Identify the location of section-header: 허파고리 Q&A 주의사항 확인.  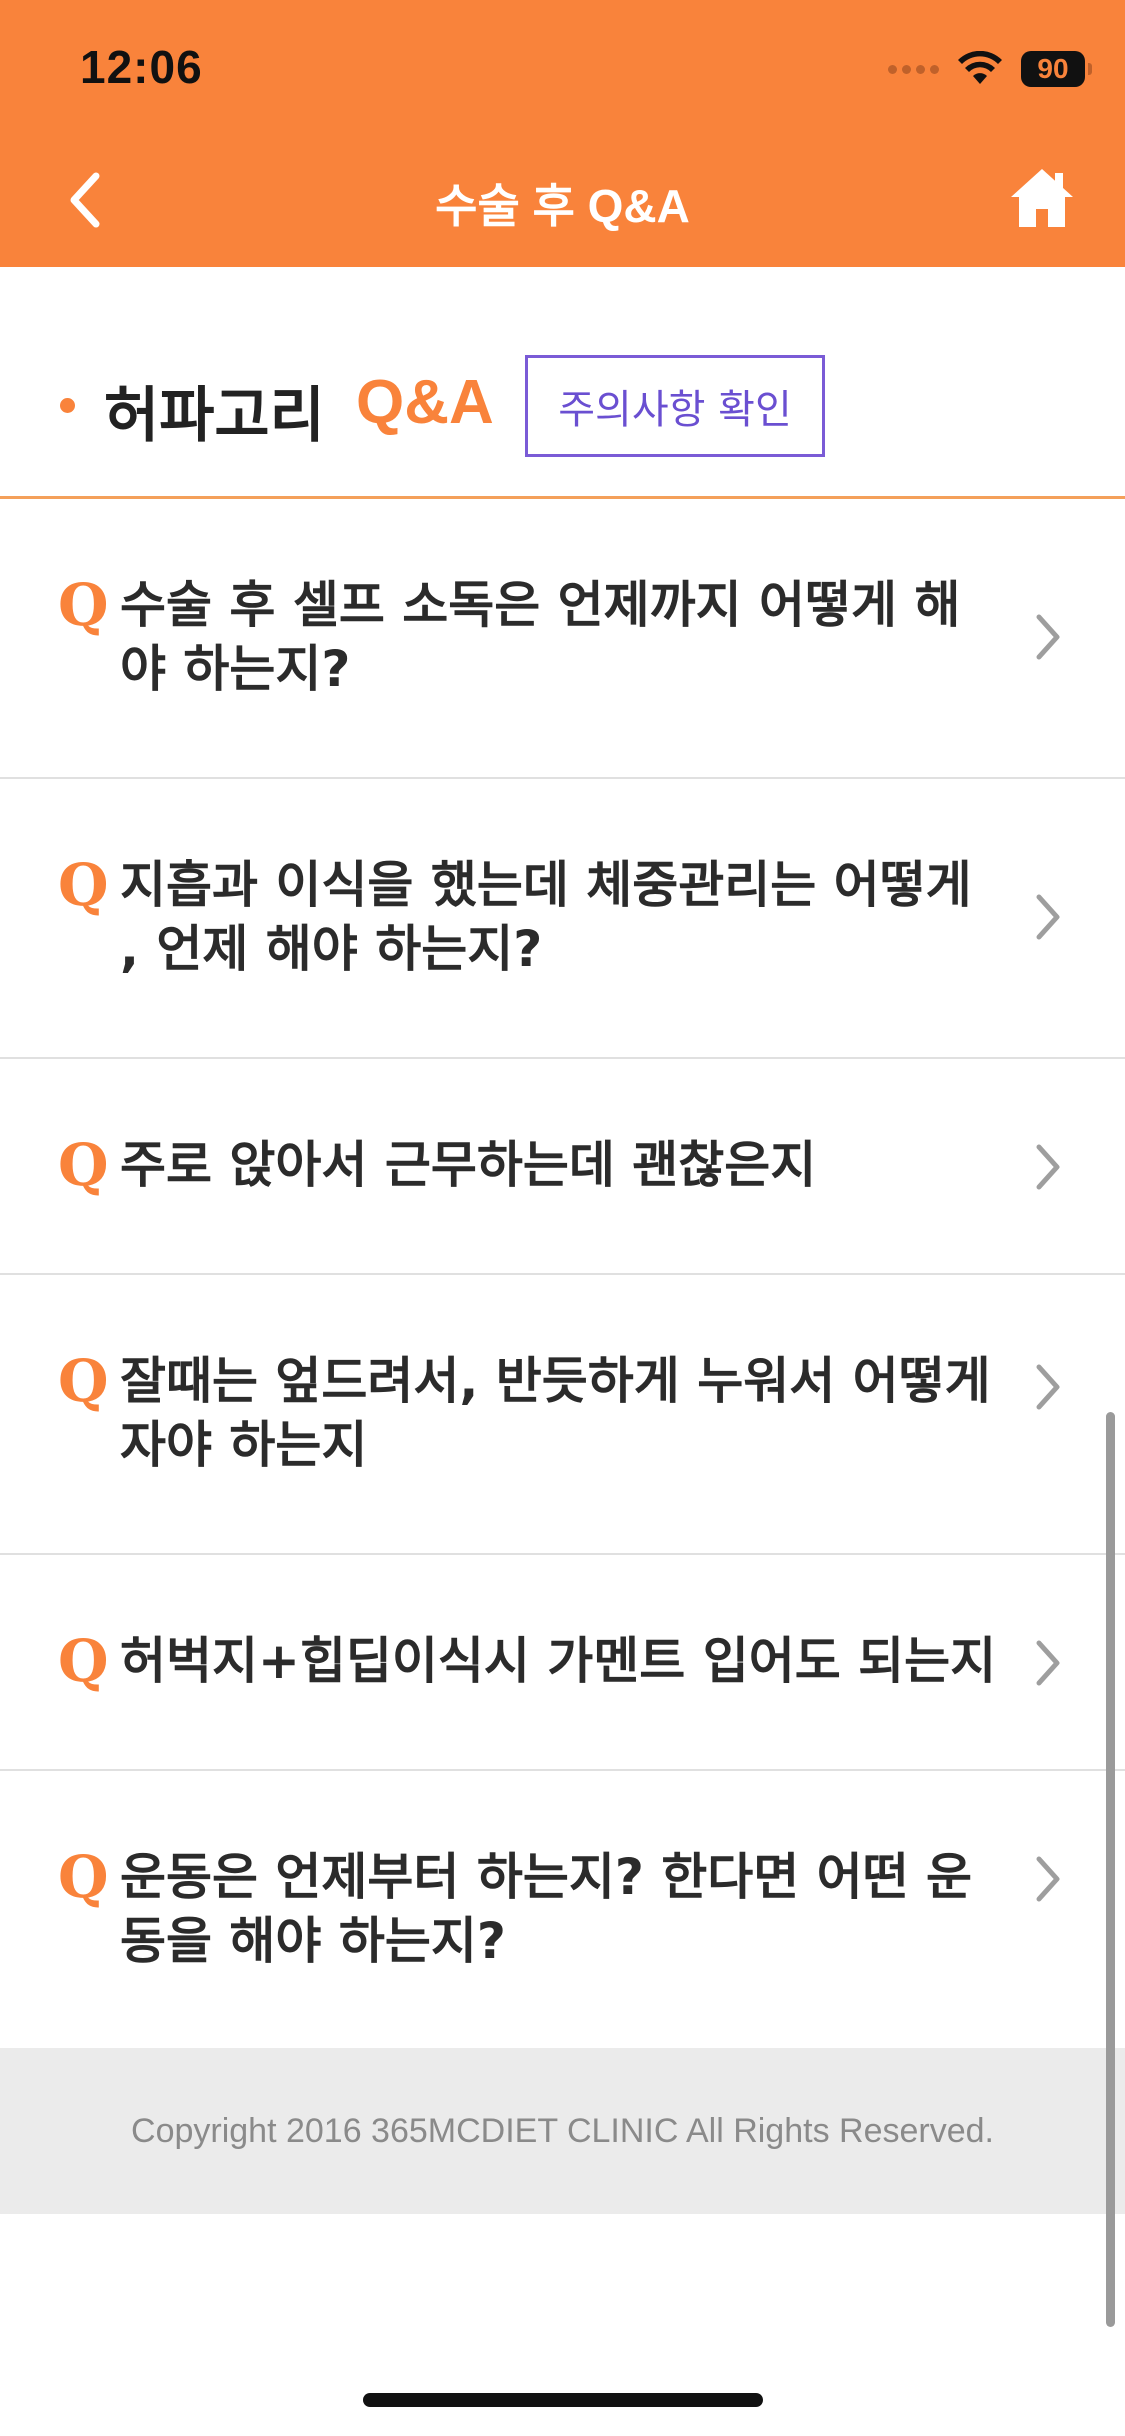
(562, 383).